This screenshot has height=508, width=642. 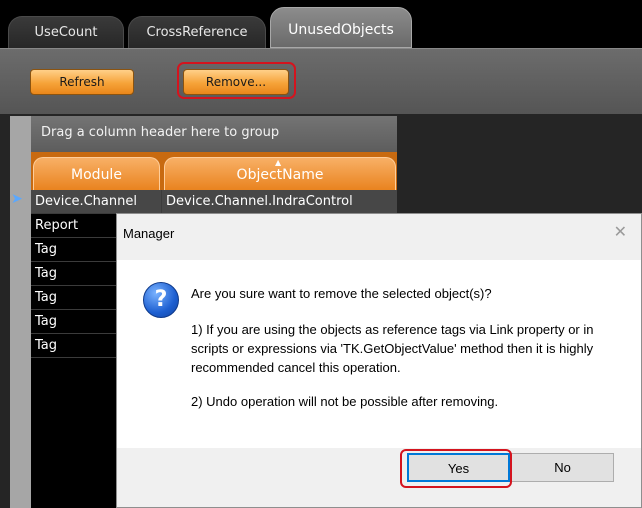 What do you see at coordinates (17, 199) in the screenshot?
I see `current-row-arrow-icon: ➤` at bounding box center [17, 199].